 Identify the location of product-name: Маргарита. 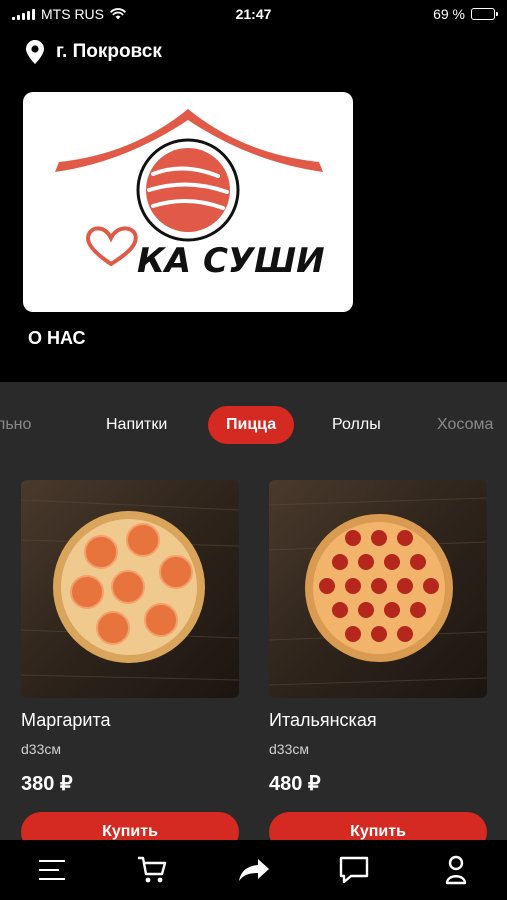
(66, 720).